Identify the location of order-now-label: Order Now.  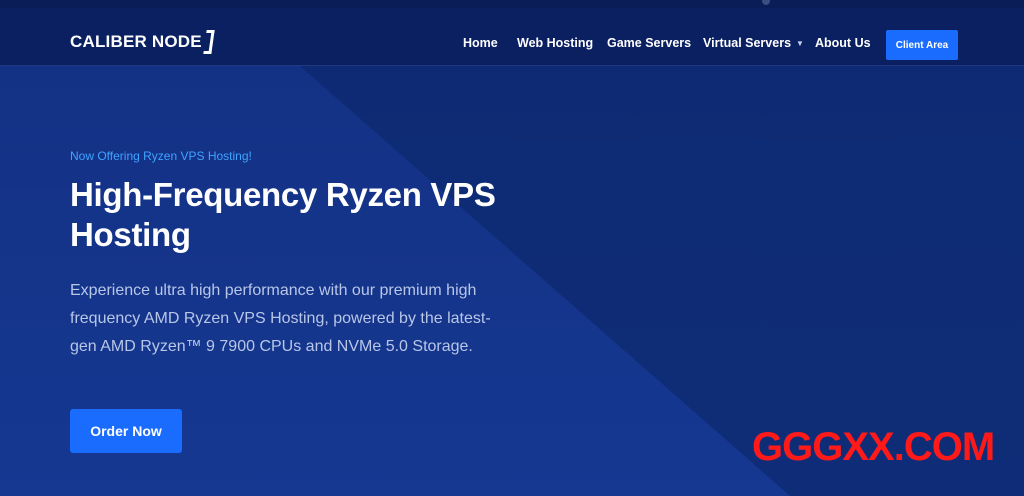
(126, 431).